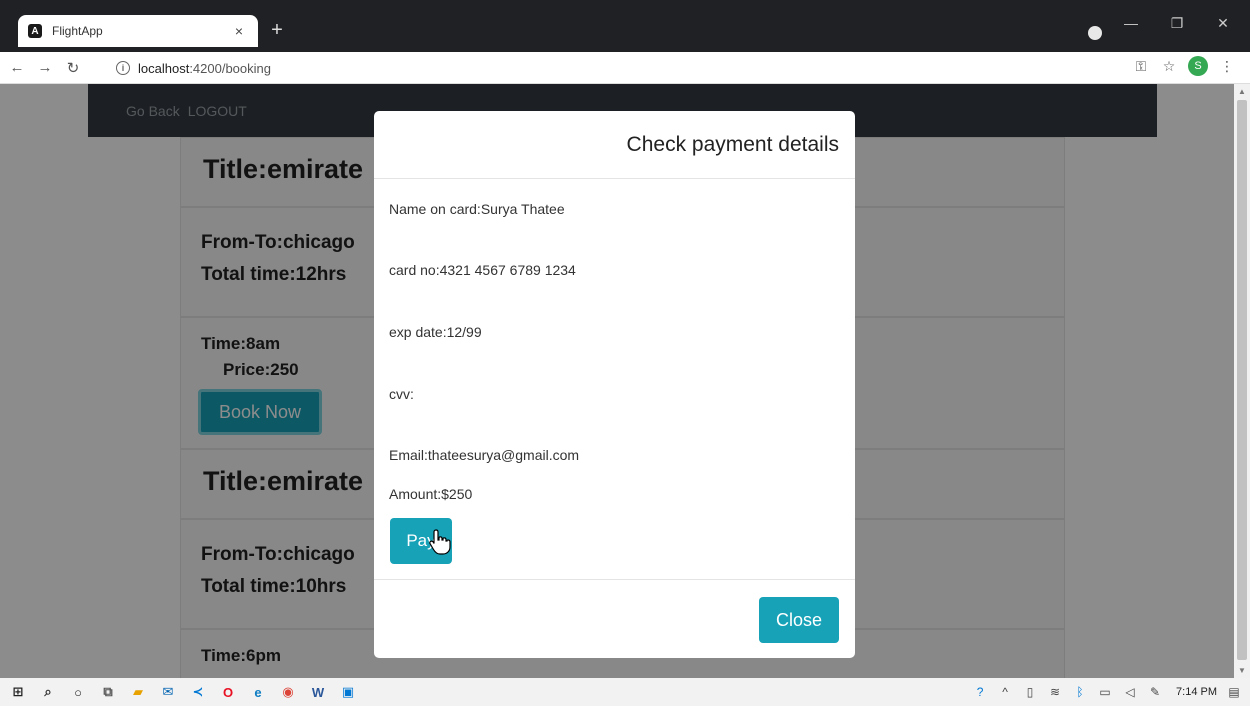 The height and width of the screenshot is (706, 1250). I want to click on wifi-icon: ≋, so click(1055, 692).